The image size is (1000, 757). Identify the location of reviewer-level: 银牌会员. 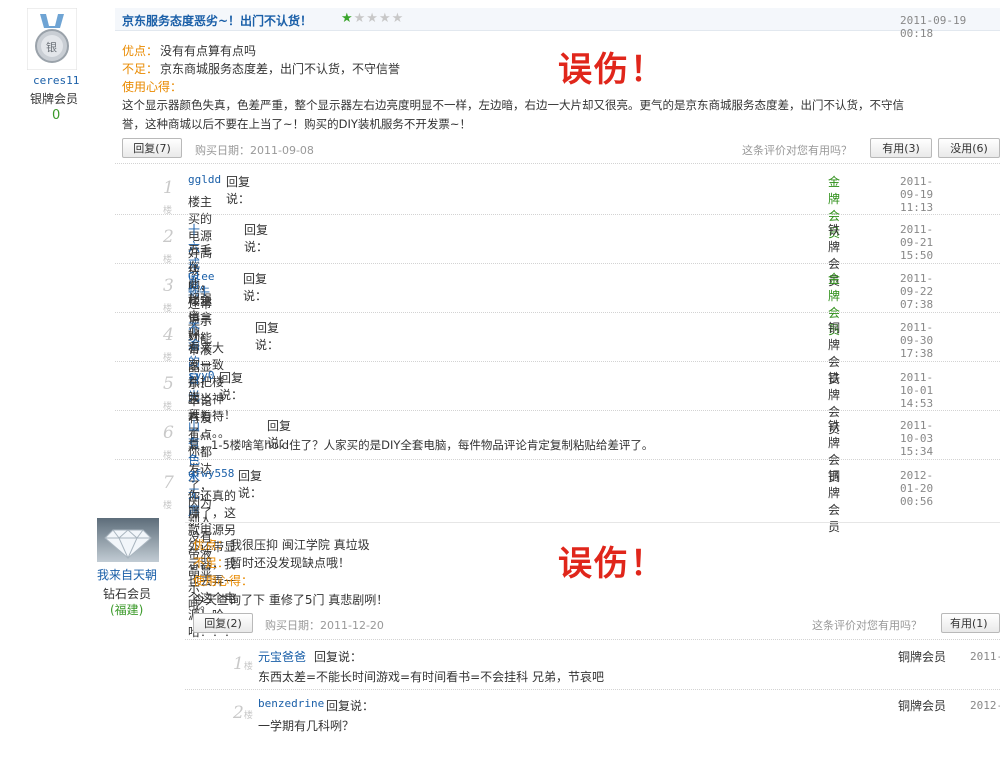
(54, 99).